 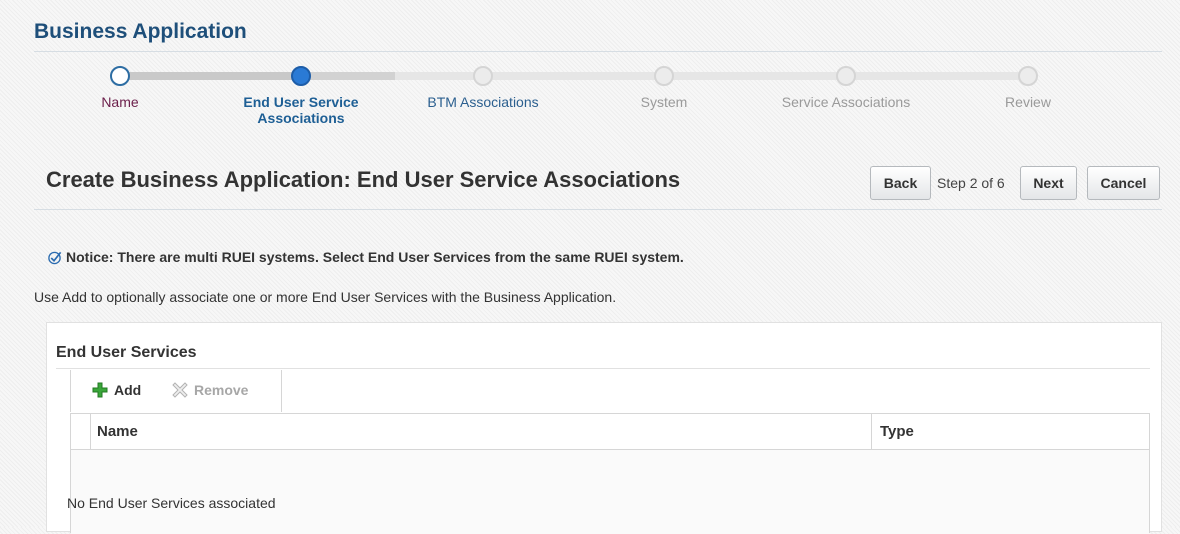 I want to click on train-stop-system, so click(x=664, y=76).